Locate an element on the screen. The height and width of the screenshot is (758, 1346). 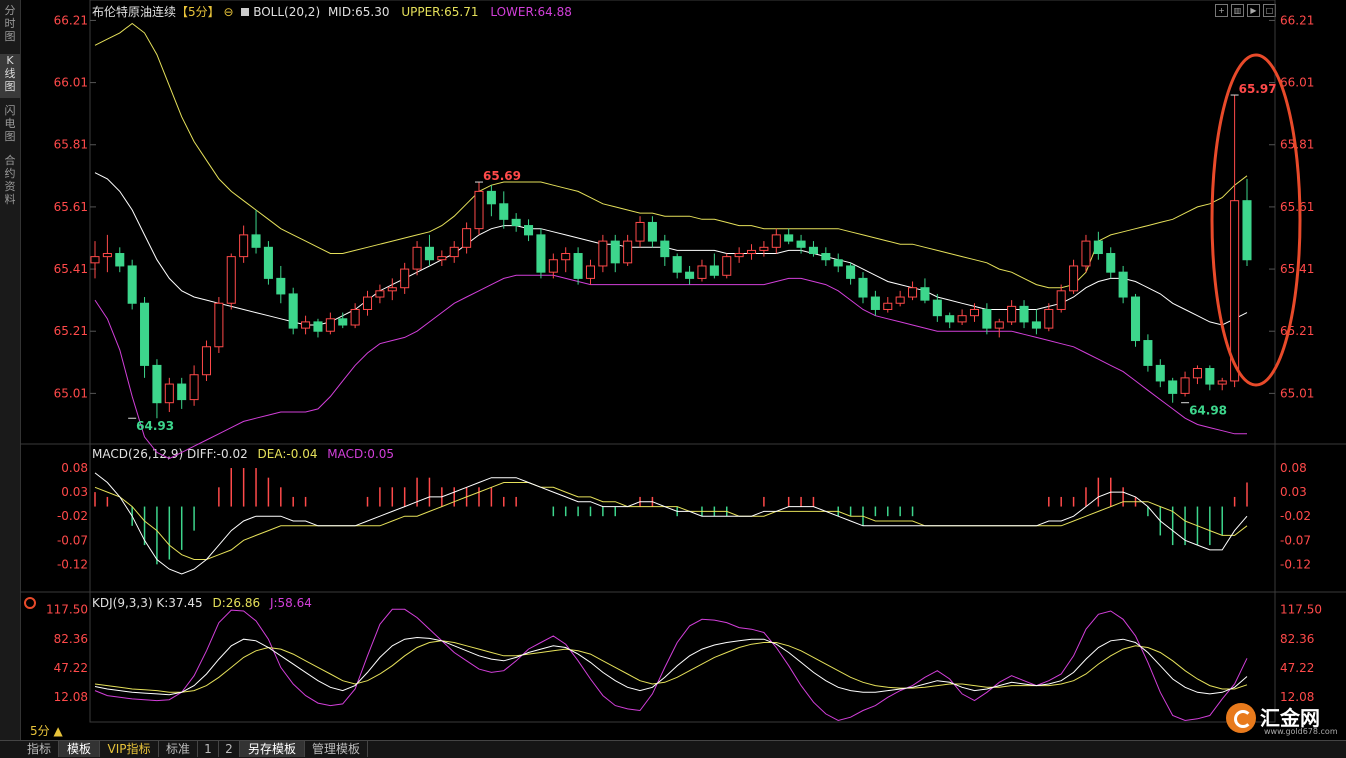
logo-url: www.gold678.com is located at coordinates (1301, 731).